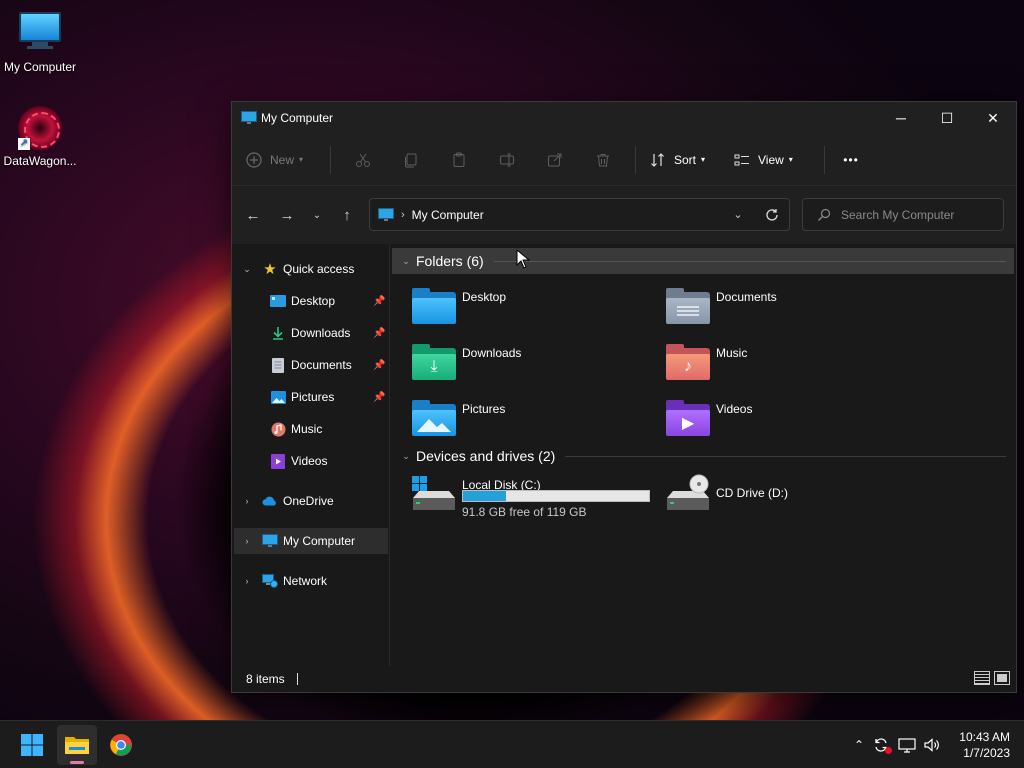 The width and height of the screenshot is (1024, 768). What do you see at coordinates (313, 301) in the screenshot?
I see `sidebar-item-label: Desktop` at bounding box center [313, 301].